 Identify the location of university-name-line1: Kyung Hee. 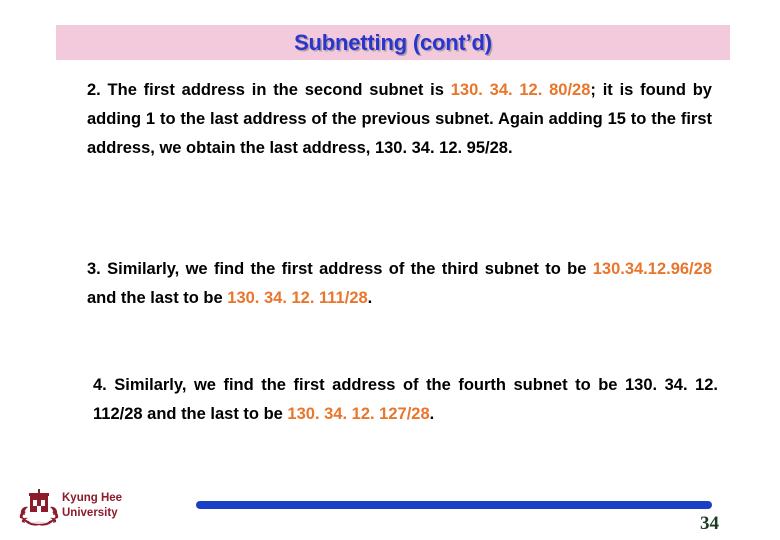
(92, 498).